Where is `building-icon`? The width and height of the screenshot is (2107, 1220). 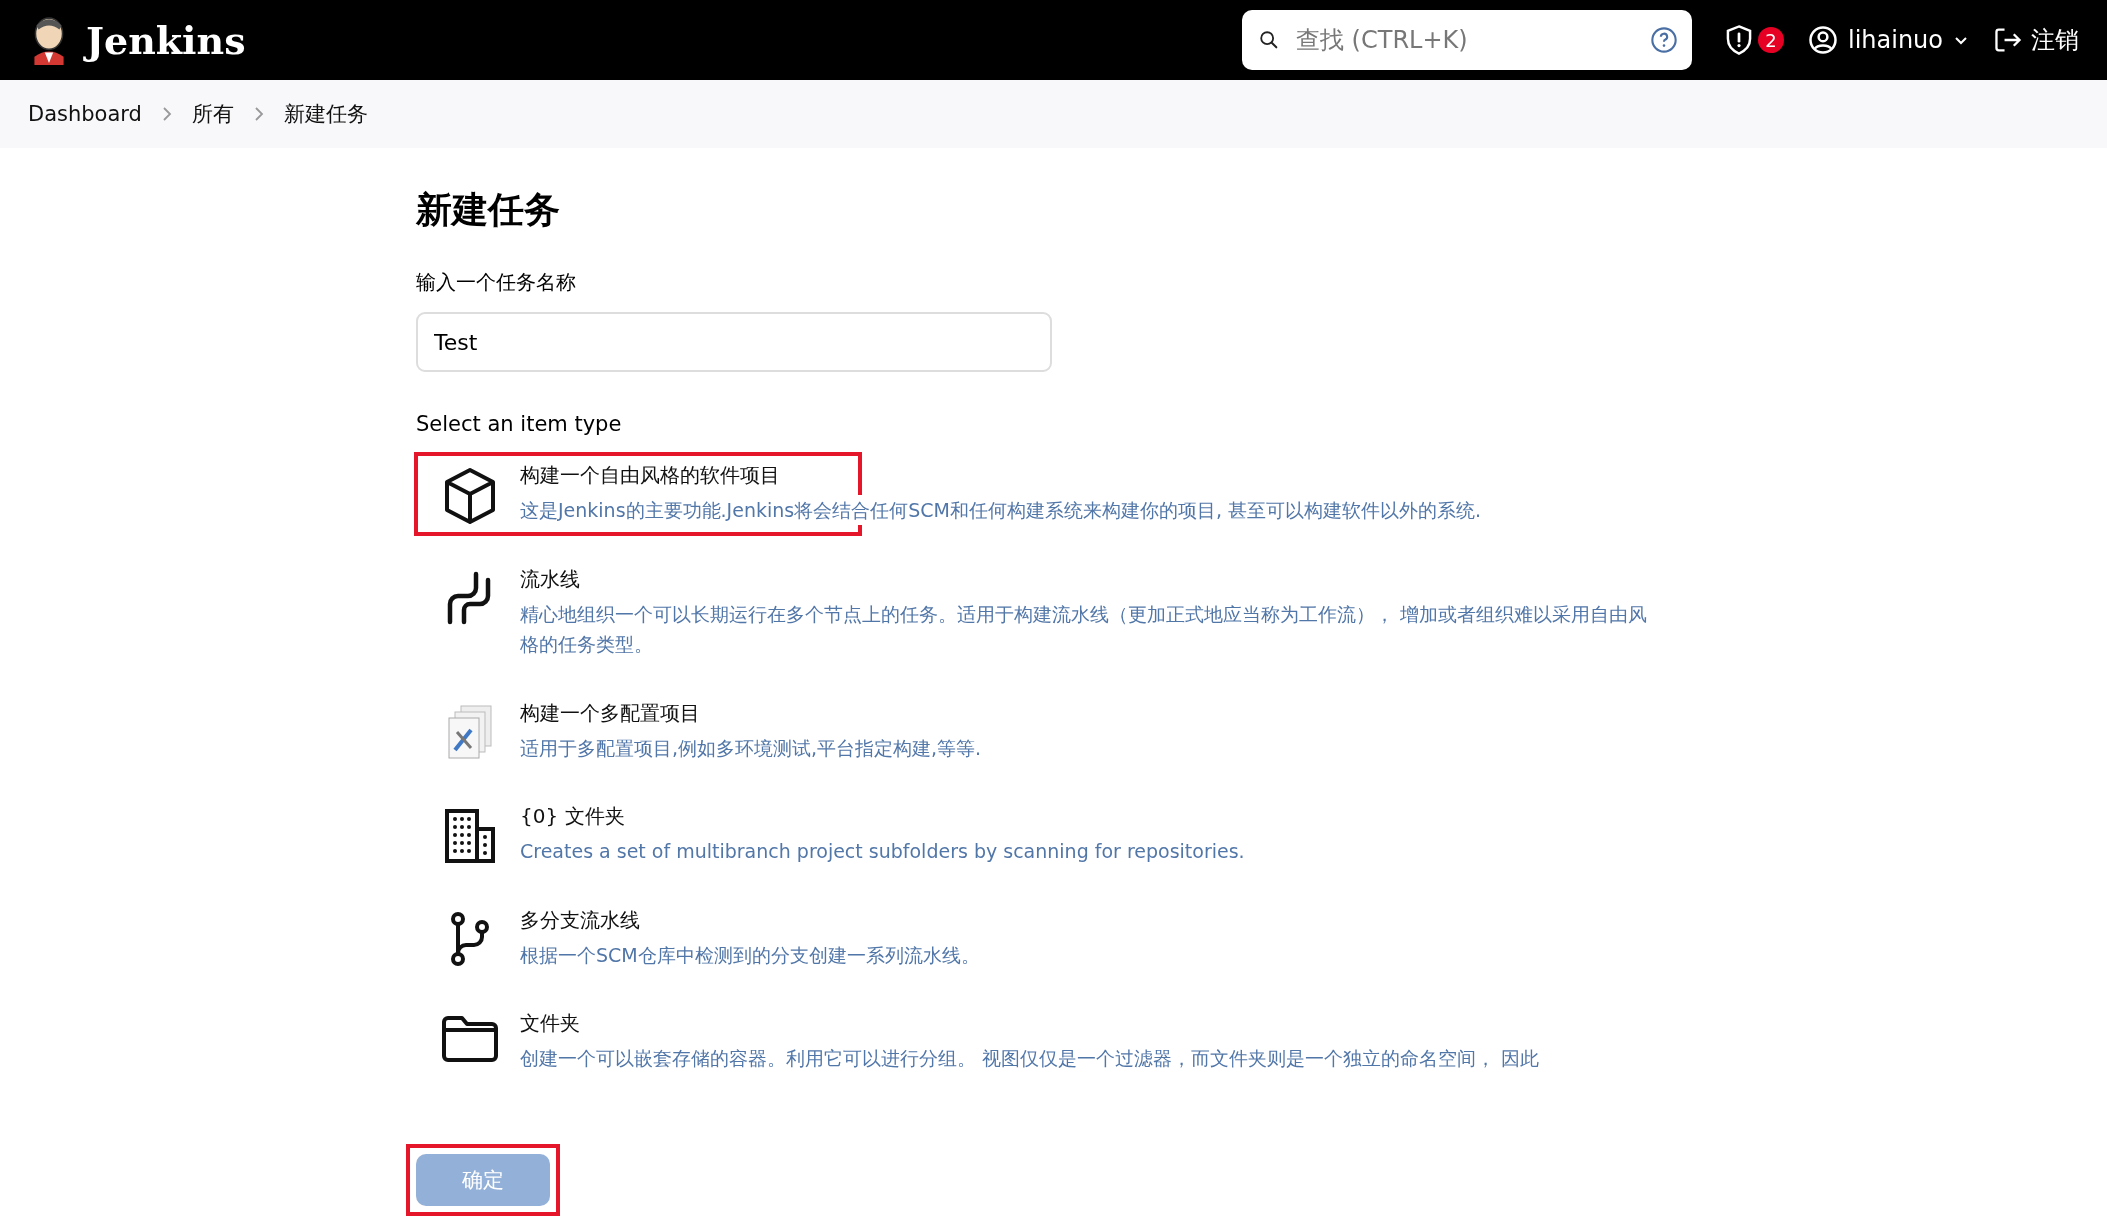
building-icon is located at coordinates (470, 836).